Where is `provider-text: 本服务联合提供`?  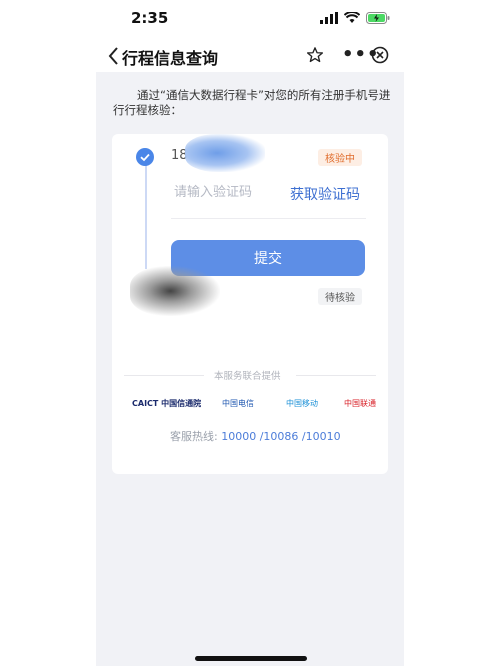 provider-text: 本服务联合提供 is located at coordinates (247, 376).